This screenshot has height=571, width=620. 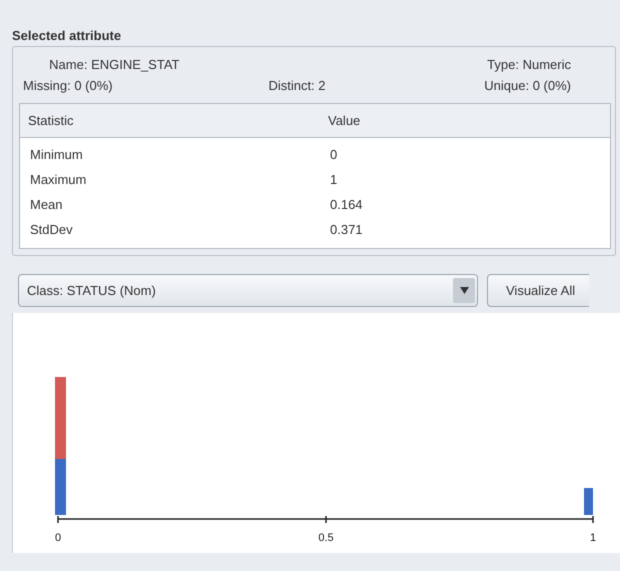 What do you see at coordinates (51, 229) in the screenshot?
I see `table-cell-text: StdDev` at bounding box center [51, 229].